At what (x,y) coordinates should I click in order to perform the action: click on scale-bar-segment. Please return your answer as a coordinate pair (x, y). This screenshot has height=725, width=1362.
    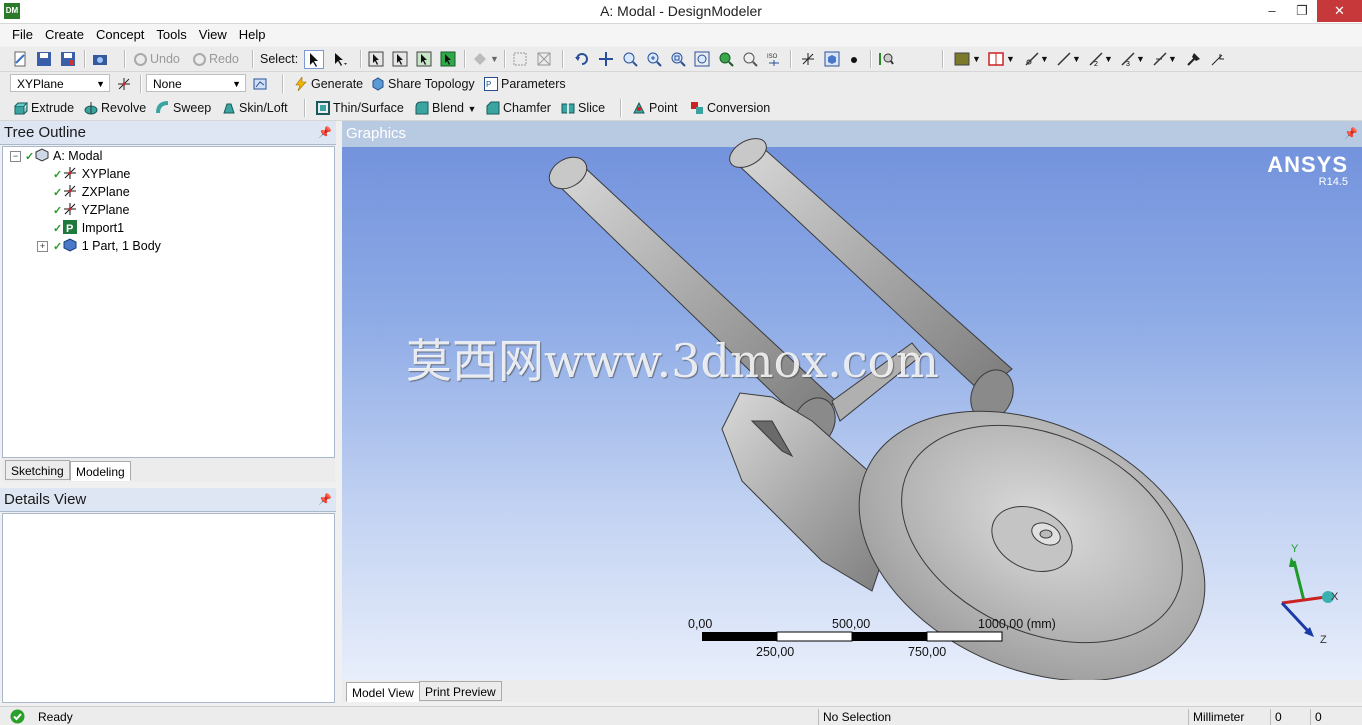
    Looking at the image, I should click on (739, 636).